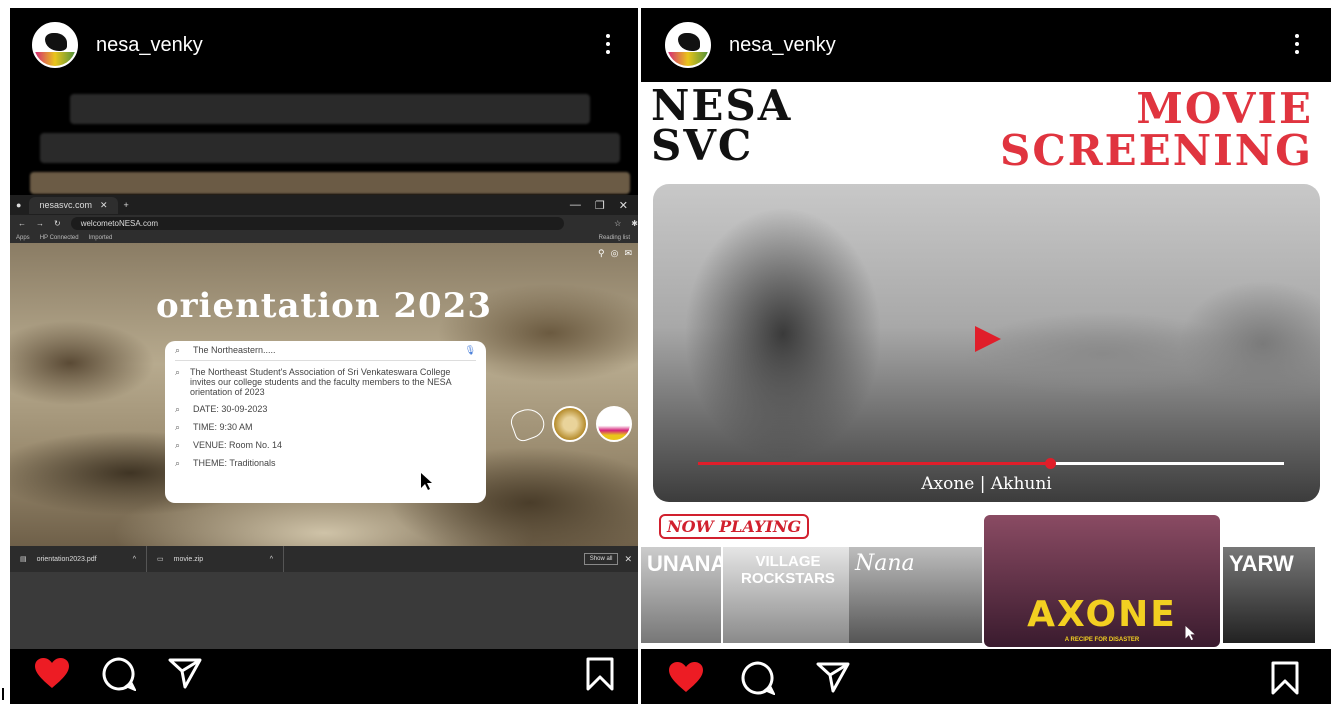  I want to click on northeast-map-icon, so click(528, 424).